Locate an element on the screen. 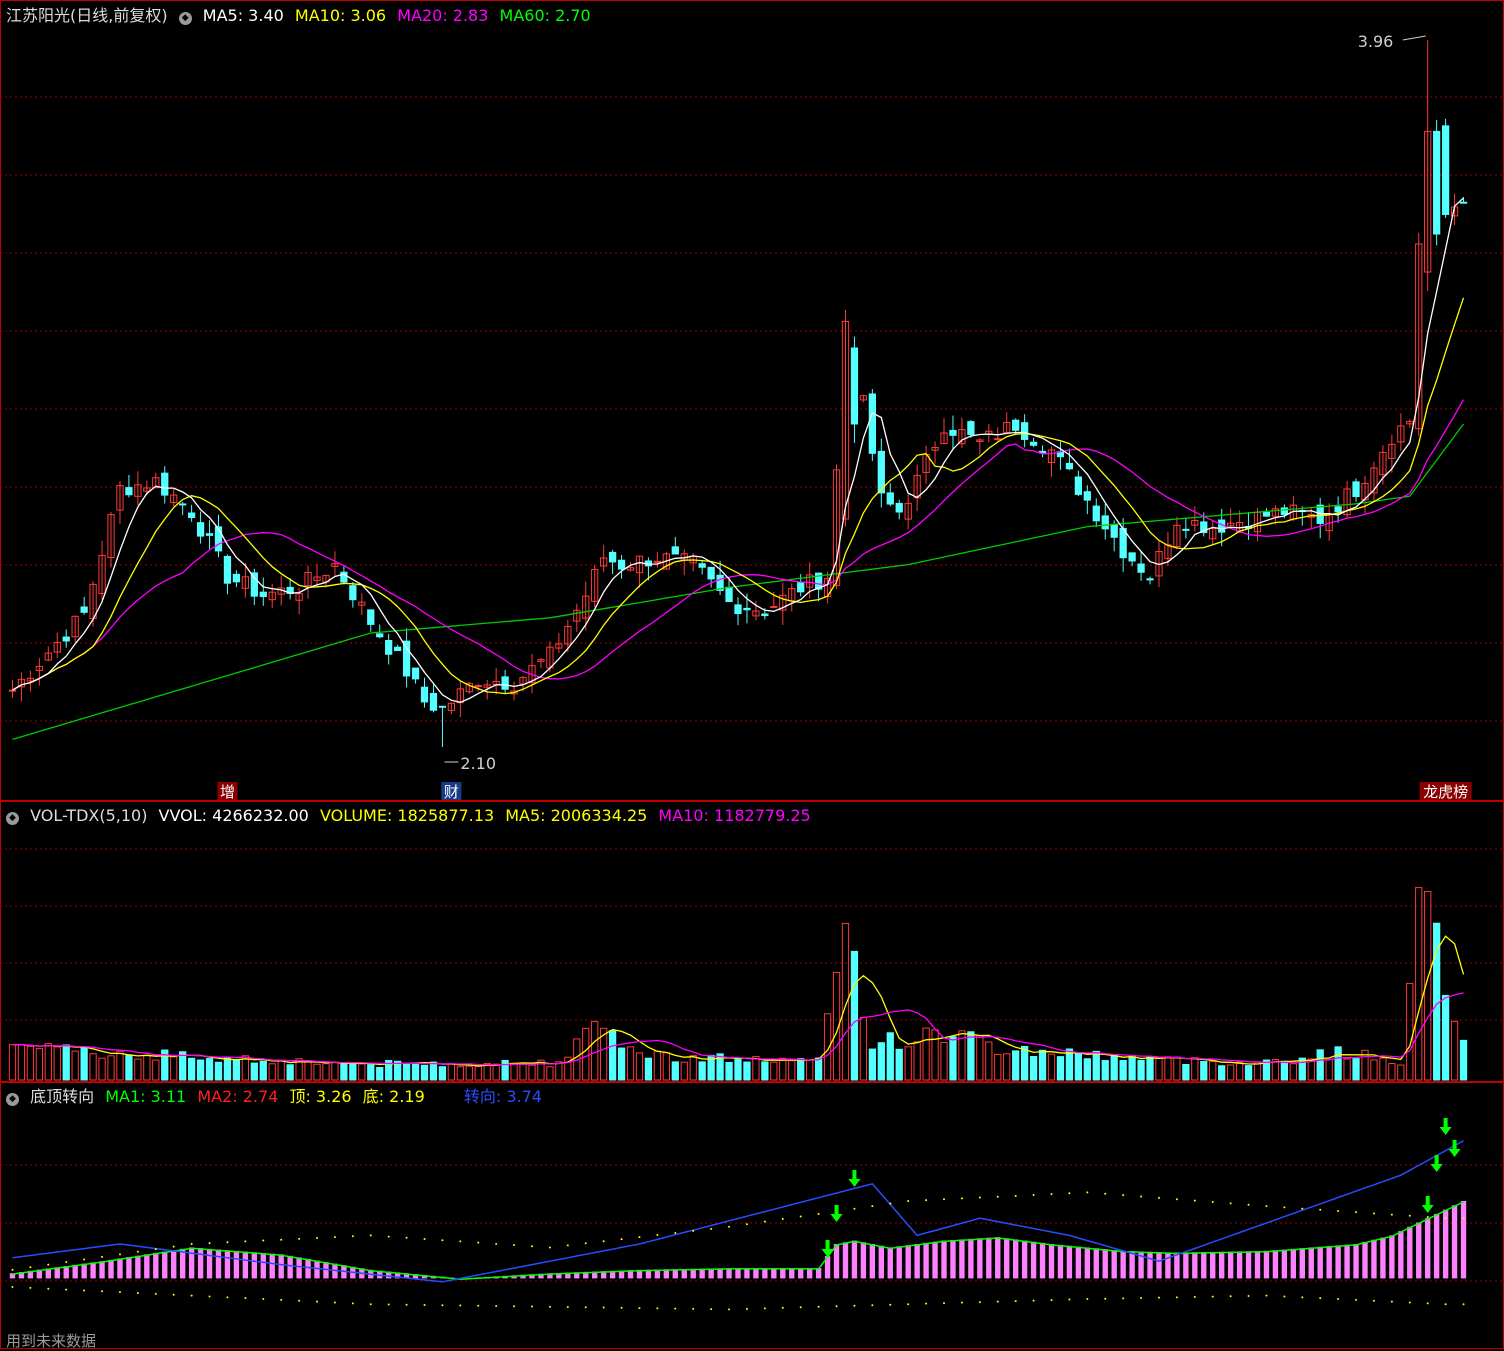 This screenshot has height=1351, width=1504. indicator-menu-icon: ◆ is located at coordinates (12, 1099).